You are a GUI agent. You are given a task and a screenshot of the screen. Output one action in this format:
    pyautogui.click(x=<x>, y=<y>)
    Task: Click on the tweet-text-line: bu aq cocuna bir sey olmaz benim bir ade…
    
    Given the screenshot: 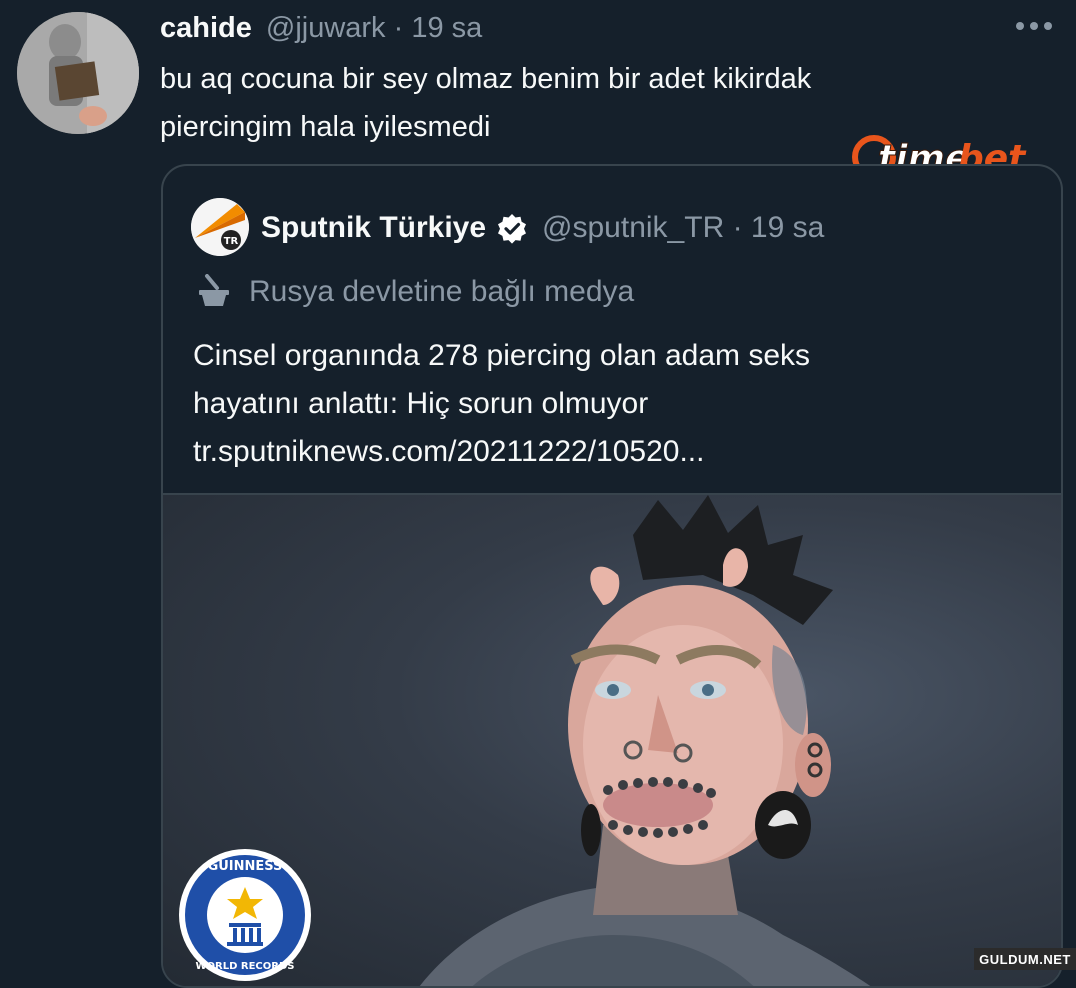 What is the action you would take?
    pyautogui.click(x=486, y=79)
    